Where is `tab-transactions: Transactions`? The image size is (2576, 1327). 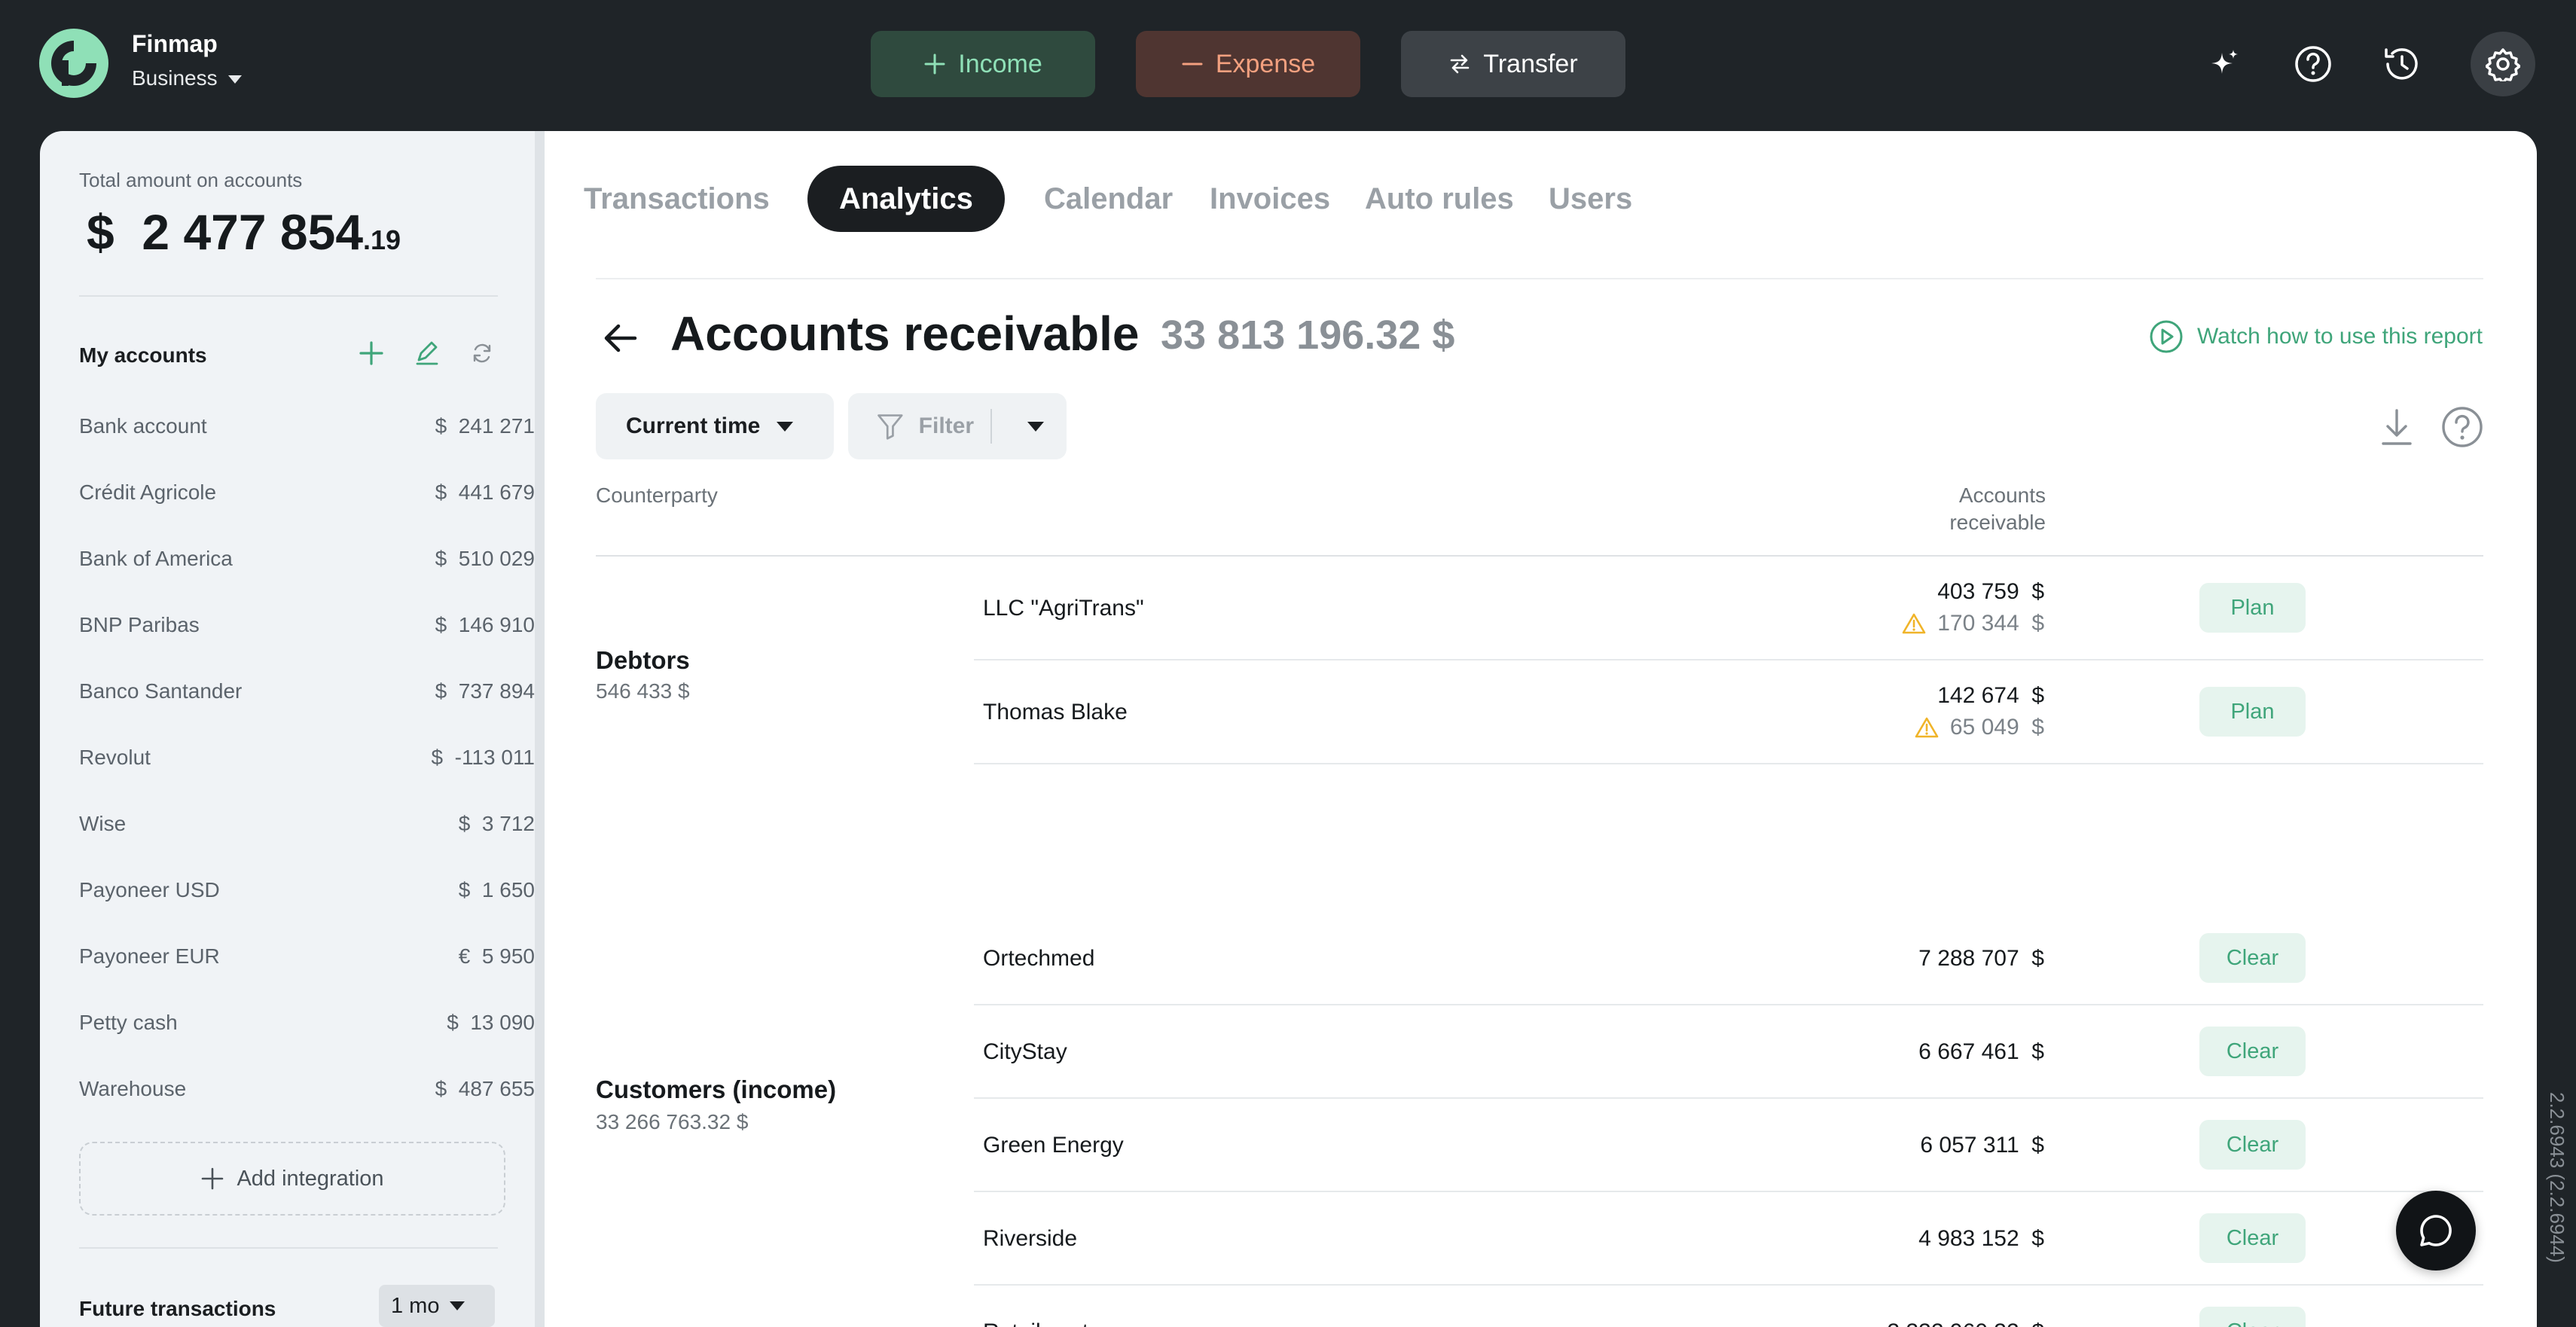 tab-transactions: Transactions is located at coordinates (677, 199).